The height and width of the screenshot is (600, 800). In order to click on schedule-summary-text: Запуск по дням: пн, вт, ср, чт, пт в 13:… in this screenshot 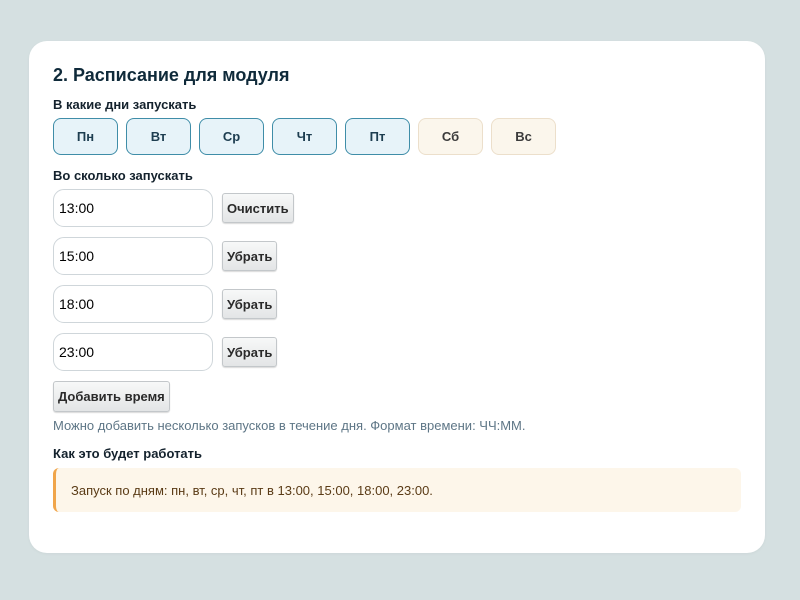, I will do `click(252, 490)`.